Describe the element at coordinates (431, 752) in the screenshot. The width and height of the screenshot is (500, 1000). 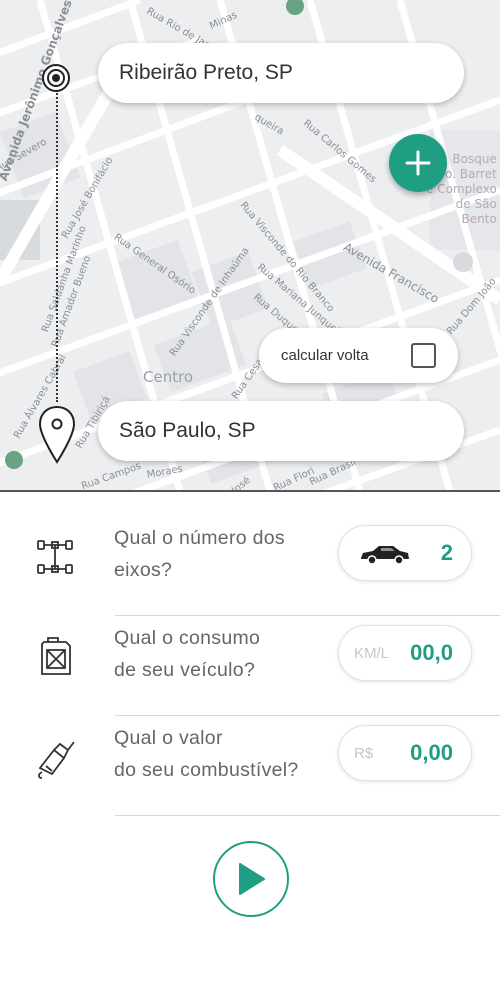
I see `fuel-price-value: 0,00` at that location.